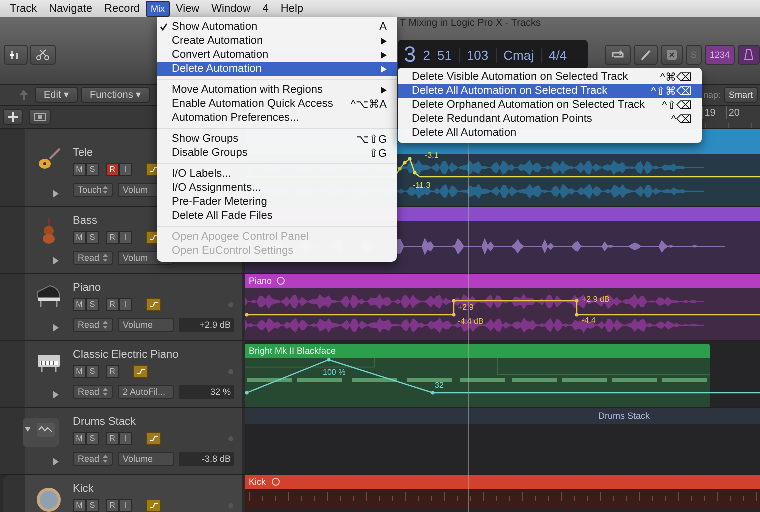 The image size is (760, 512). I want to click on menu-bar-item: Window, so click(231, 8).